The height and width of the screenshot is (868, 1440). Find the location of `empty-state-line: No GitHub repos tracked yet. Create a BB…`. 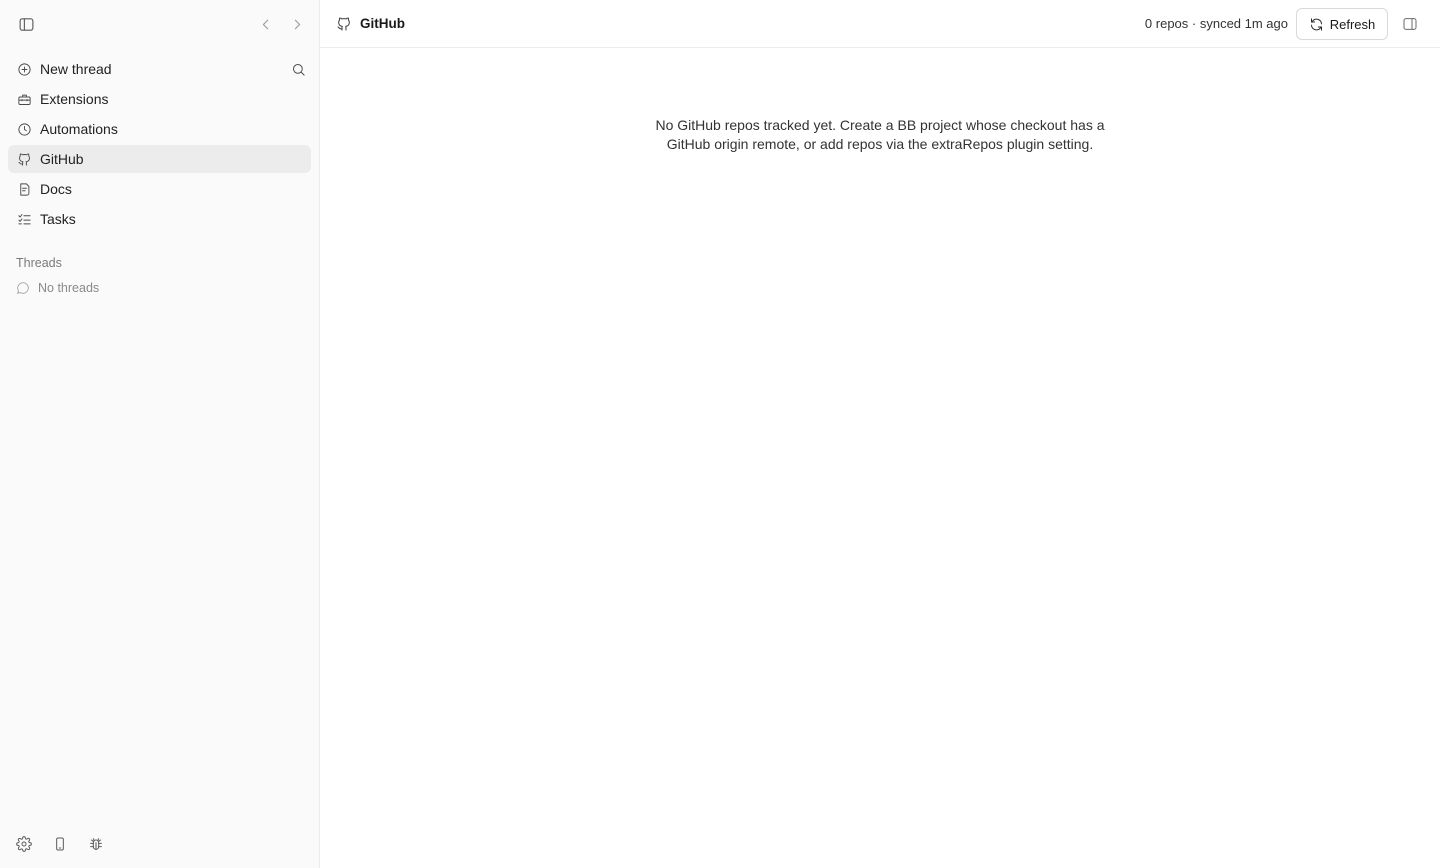

empty-state-line: No GitHub repos tracked yet. Create a BB… is located at coordinates (880, 125).